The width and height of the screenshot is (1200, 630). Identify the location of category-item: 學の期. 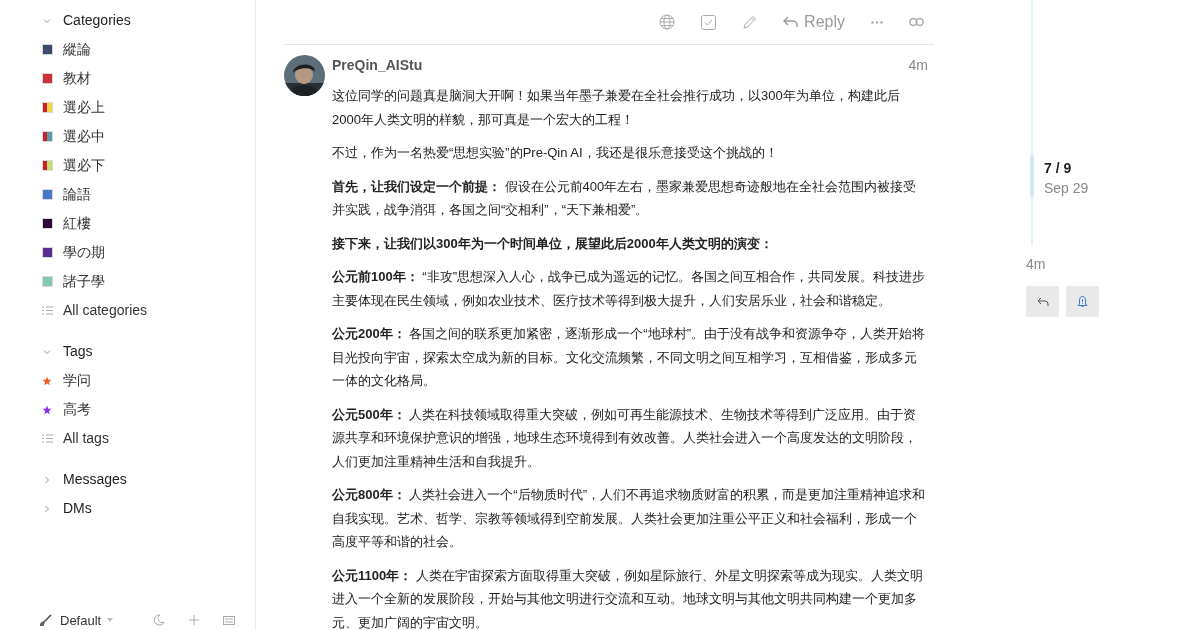
(147, 252).